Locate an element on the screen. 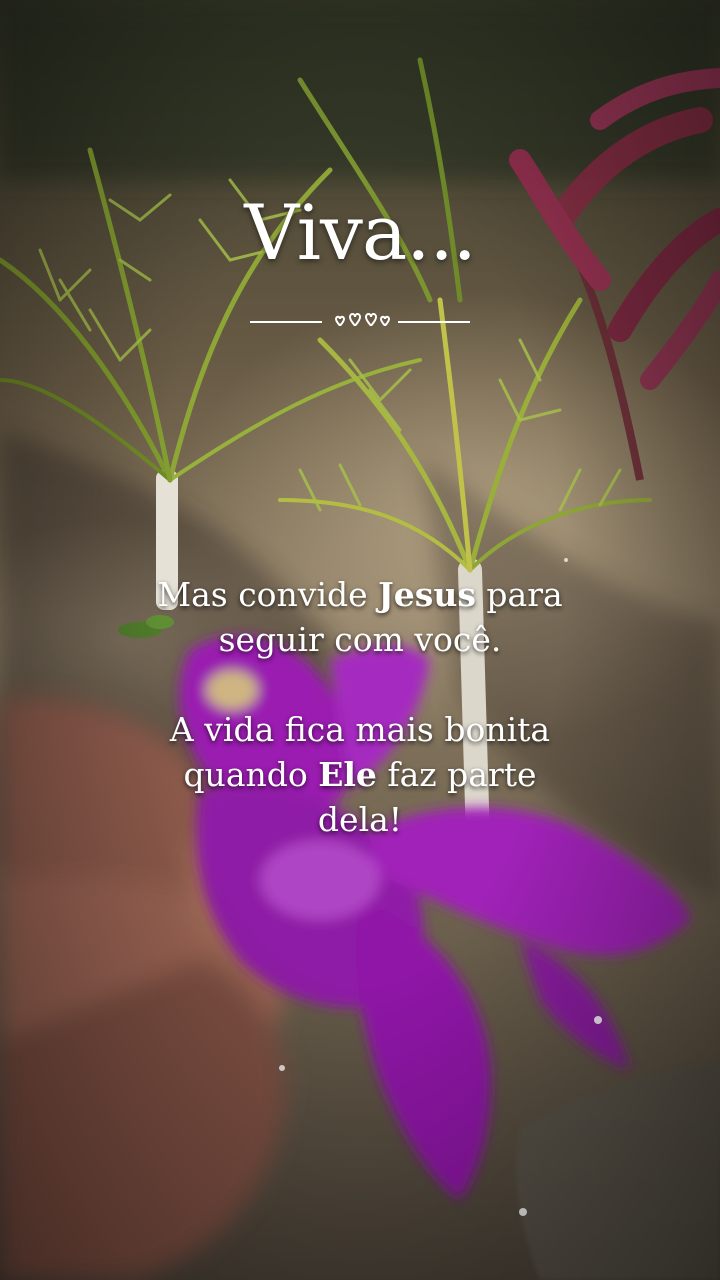 This screenshot has height=1280, width=720. message-line: quando Ele faz parte is located at coordinates (360, 774).